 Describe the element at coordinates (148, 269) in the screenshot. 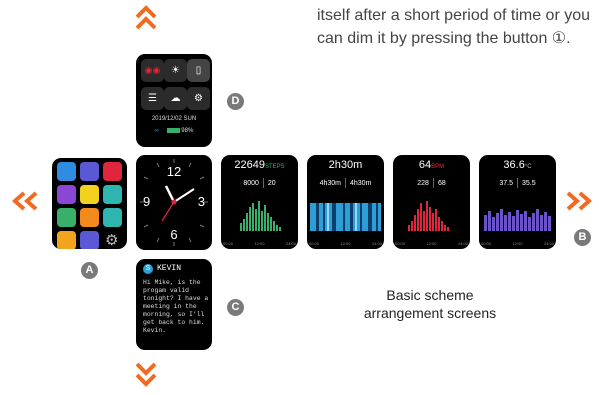

I see `contact-avatar-icon: S` at that location.